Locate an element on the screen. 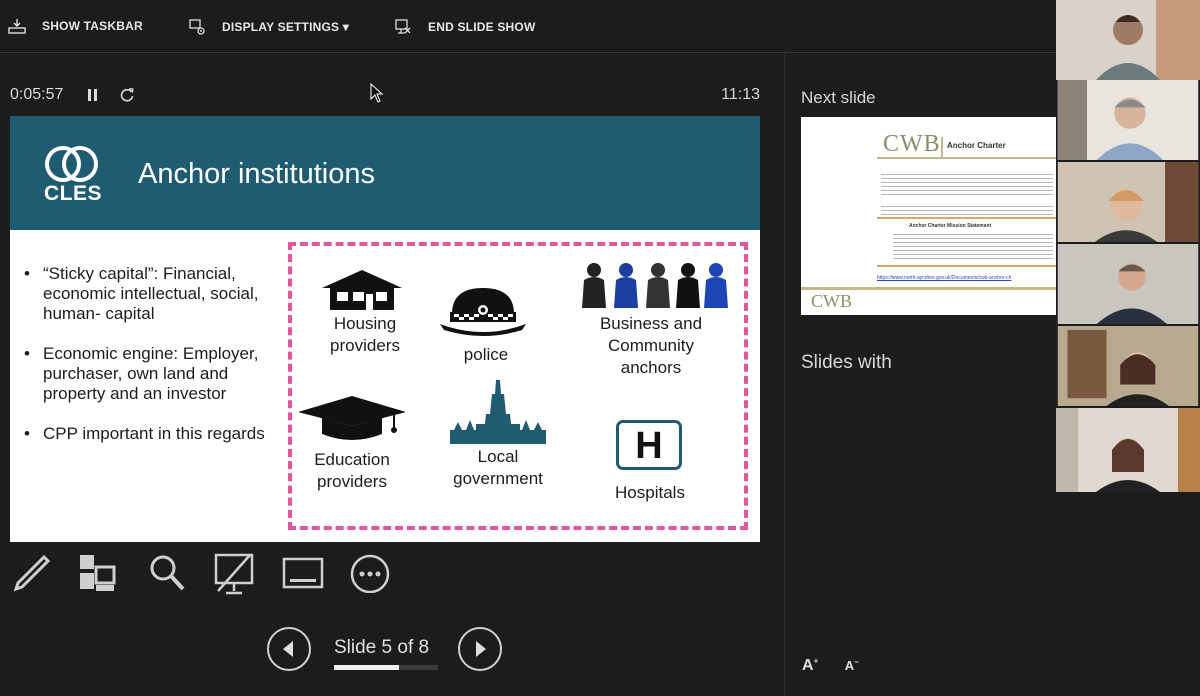  house-icon is located at coordinates (362, 290).